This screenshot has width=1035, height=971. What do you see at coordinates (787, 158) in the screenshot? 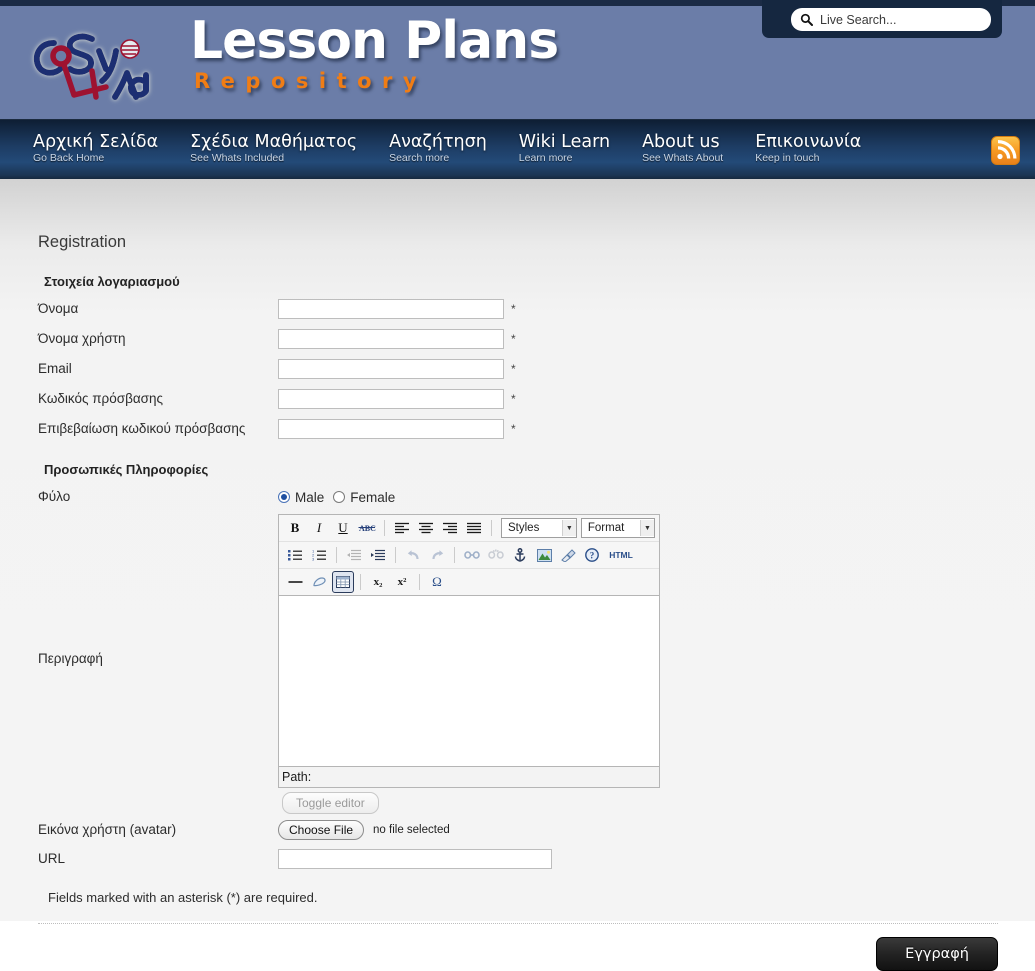
I see `nav-item-subtitle: Keep in touch` at bounding box center [787, 158].